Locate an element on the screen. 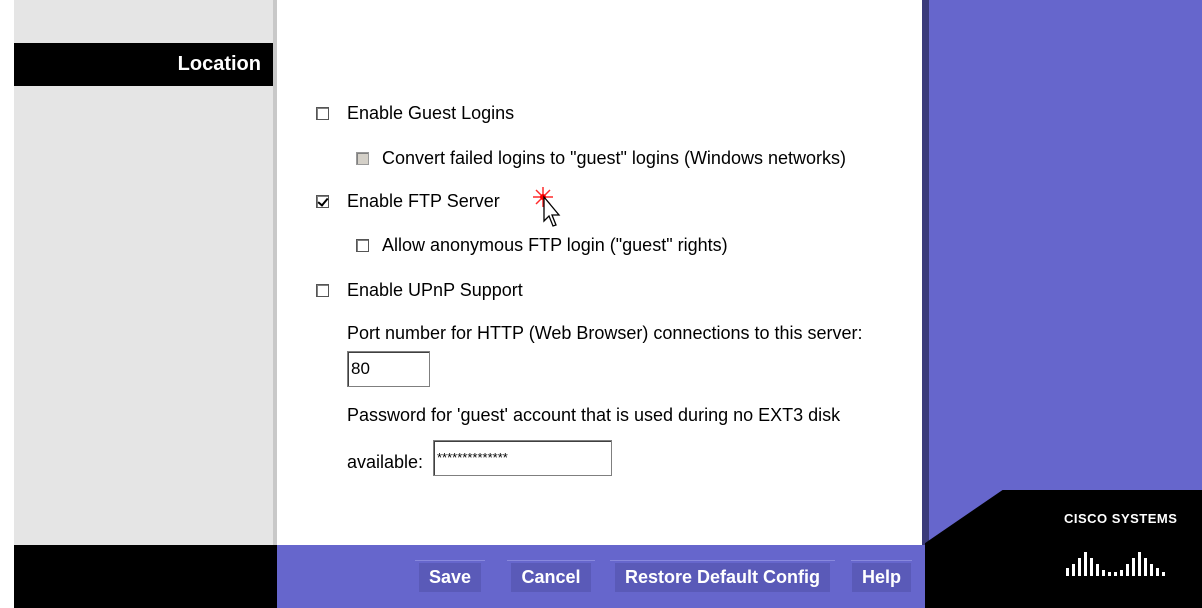 The height and width of the screenshot is (608, 1202). guest-logins-checkbox is located at coordinates (322, 113).